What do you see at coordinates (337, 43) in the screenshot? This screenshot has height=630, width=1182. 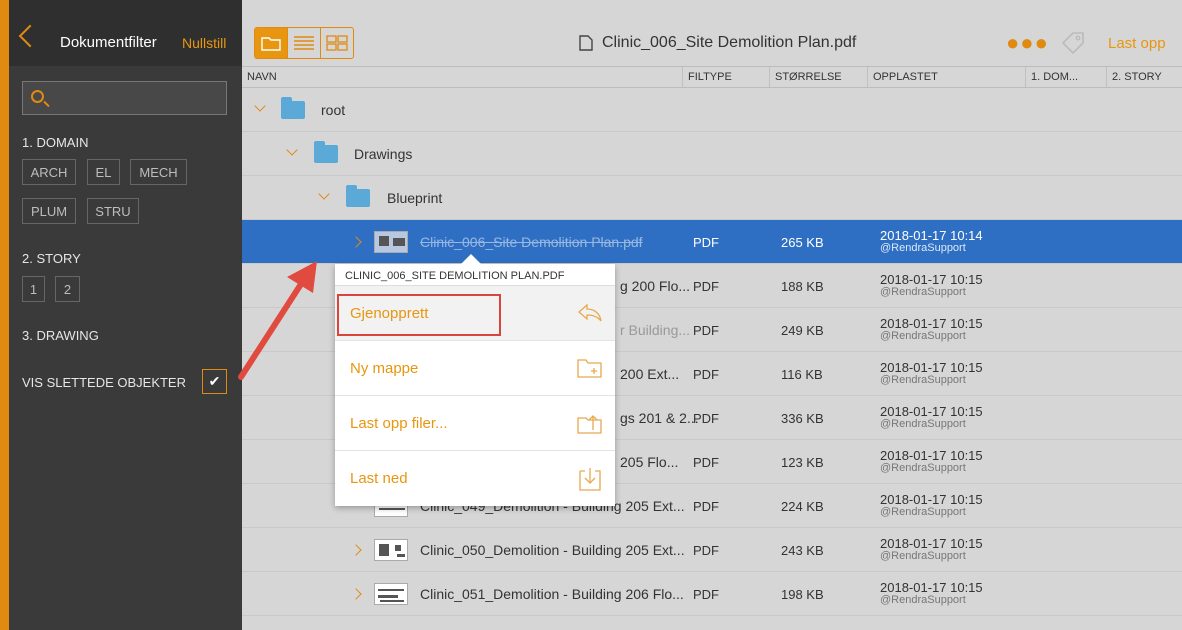 I see `grid-view-button` at bounding box center [337, 43].